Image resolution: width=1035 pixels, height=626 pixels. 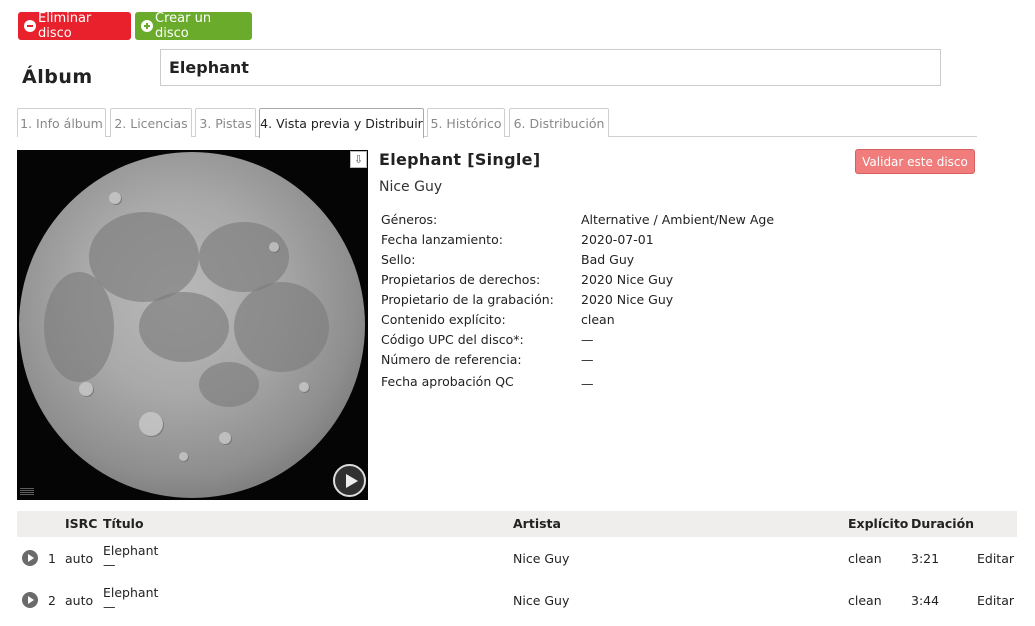 What do you see at coordinates (587, 339) in the screenshot?
I see `upc-code-value: —` at bounding box center [587, 339].